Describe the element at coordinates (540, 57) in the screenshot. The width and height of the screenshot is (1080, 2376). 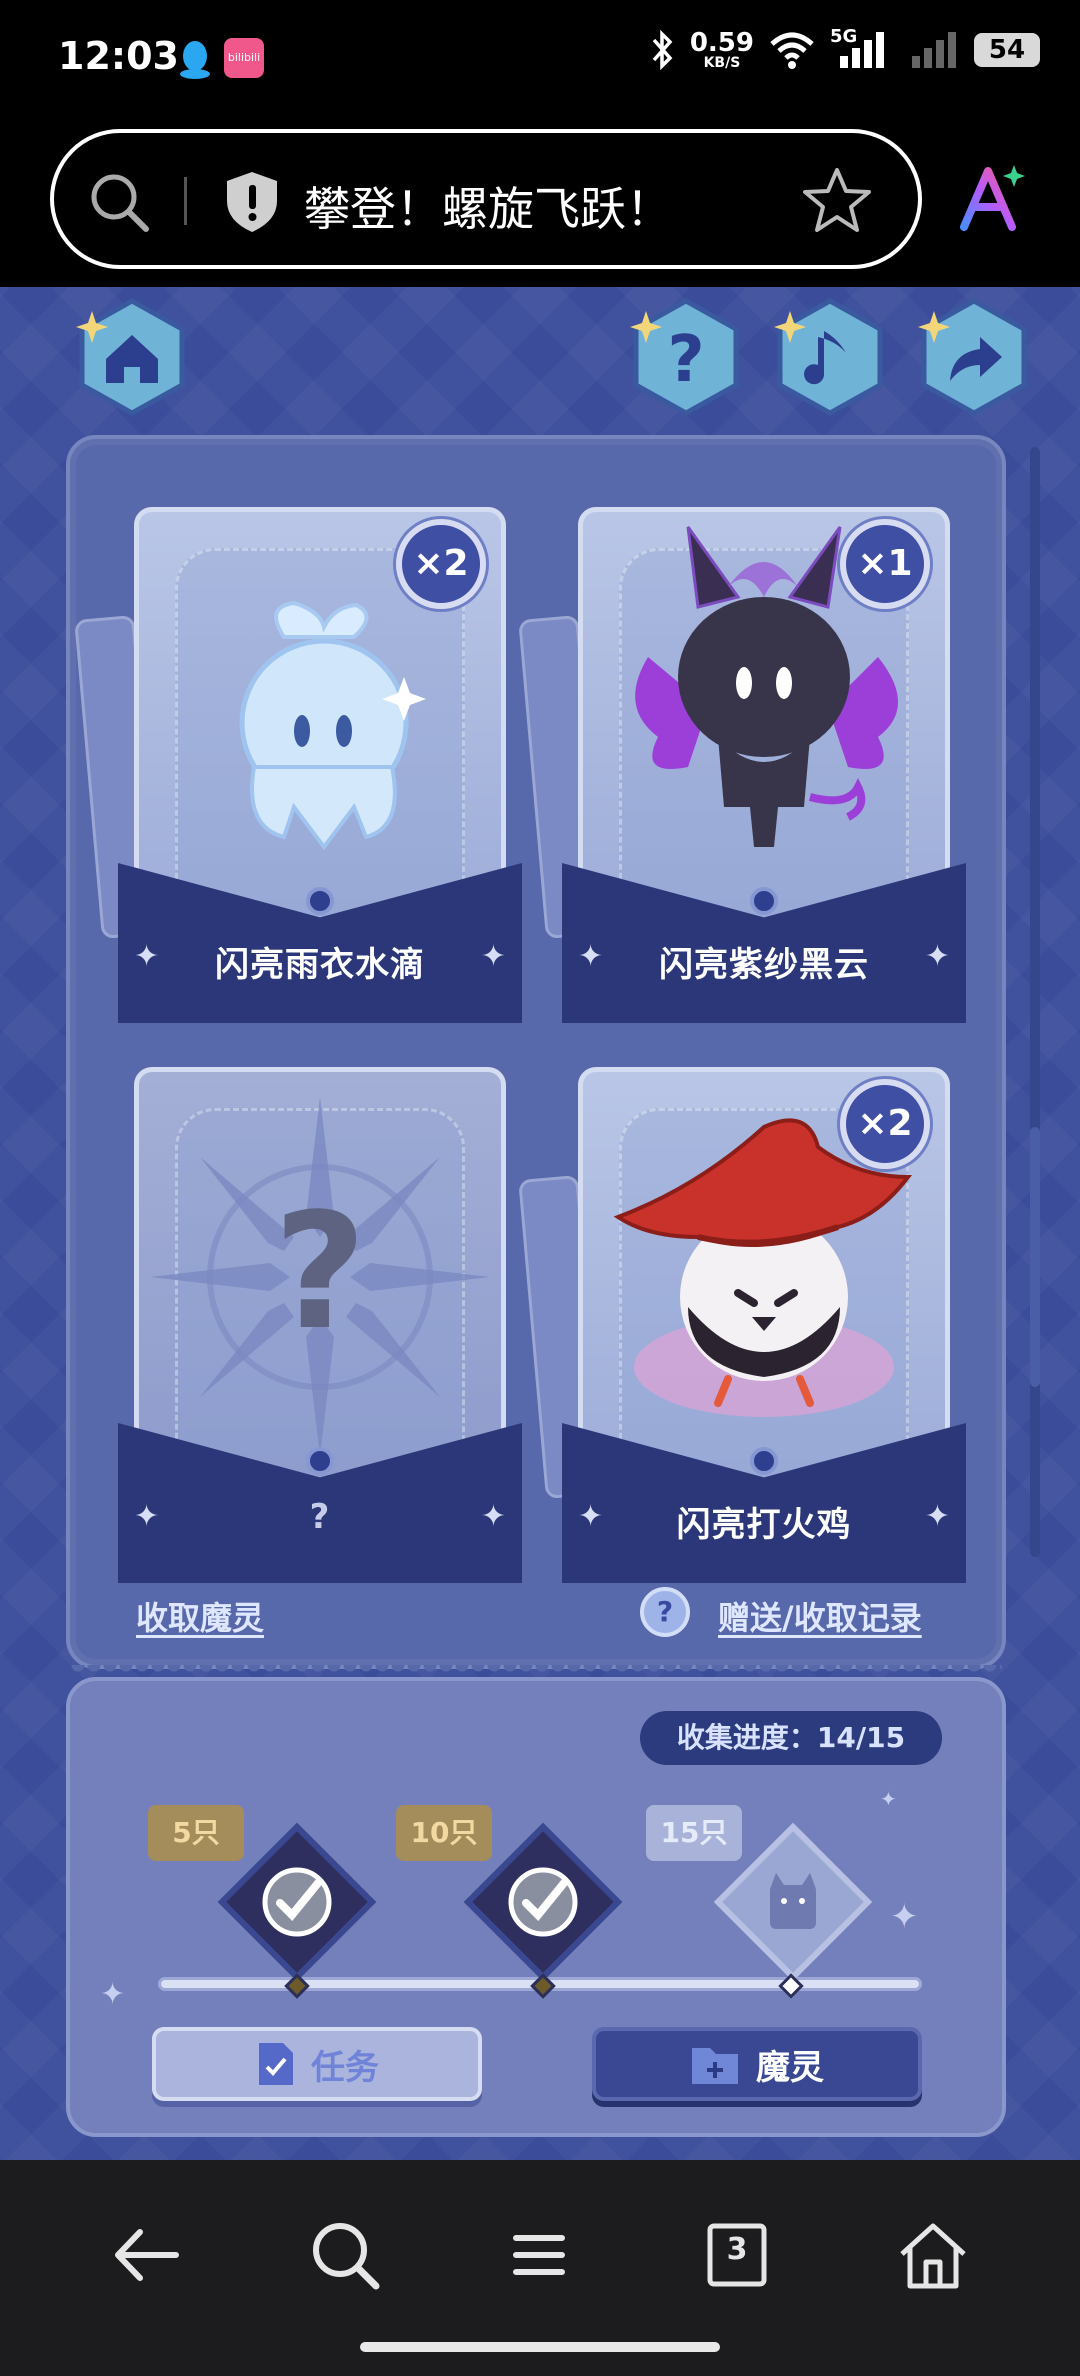
I see `status-bar: 12:03 bilibili 0.59 KB/S 5G 54` at that location.